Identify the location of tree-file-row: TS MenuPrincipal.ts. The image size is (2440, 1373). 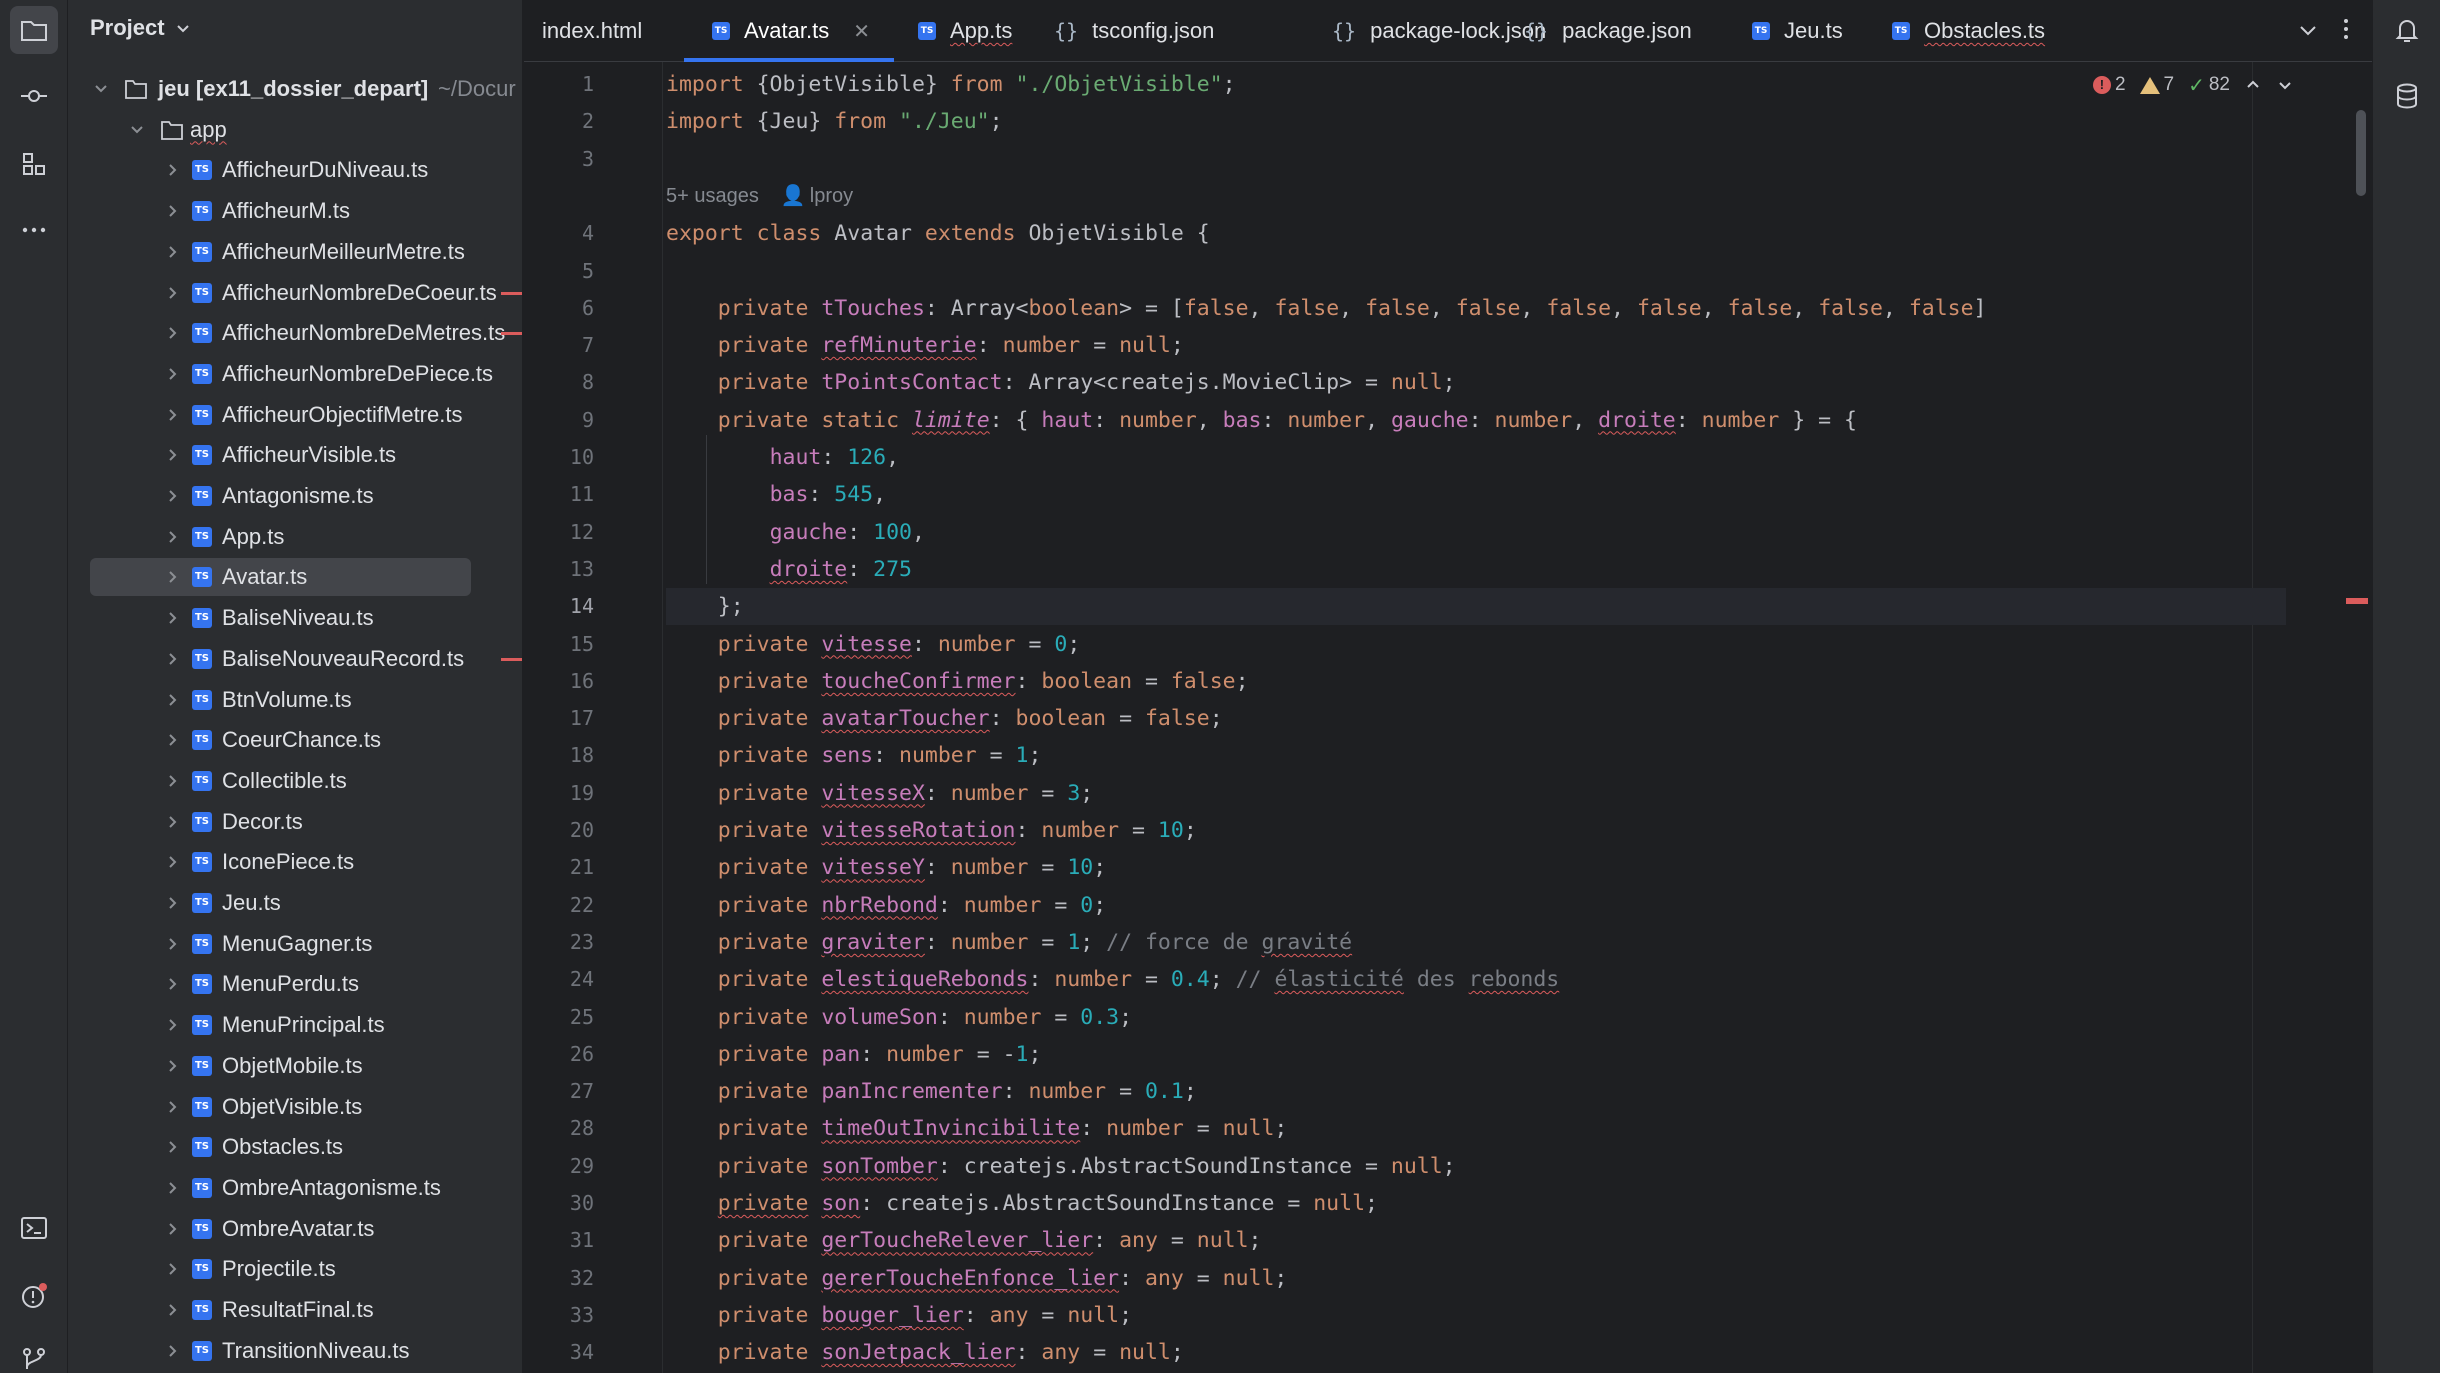
(295, 1025).